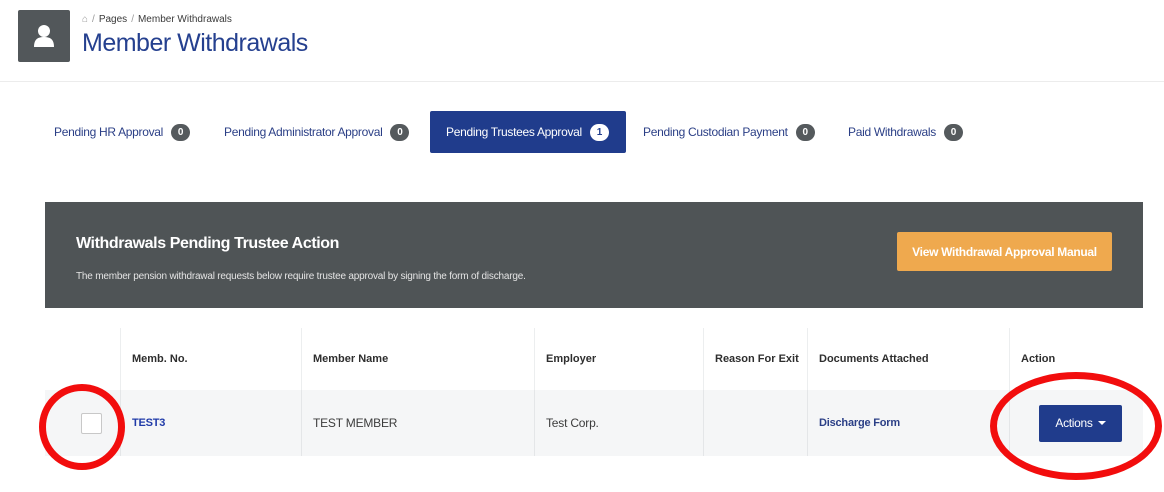  What do you see at coordinates (82, 359) in the screenshot?
I see `column-header-select` at bounding box center [82, 359].